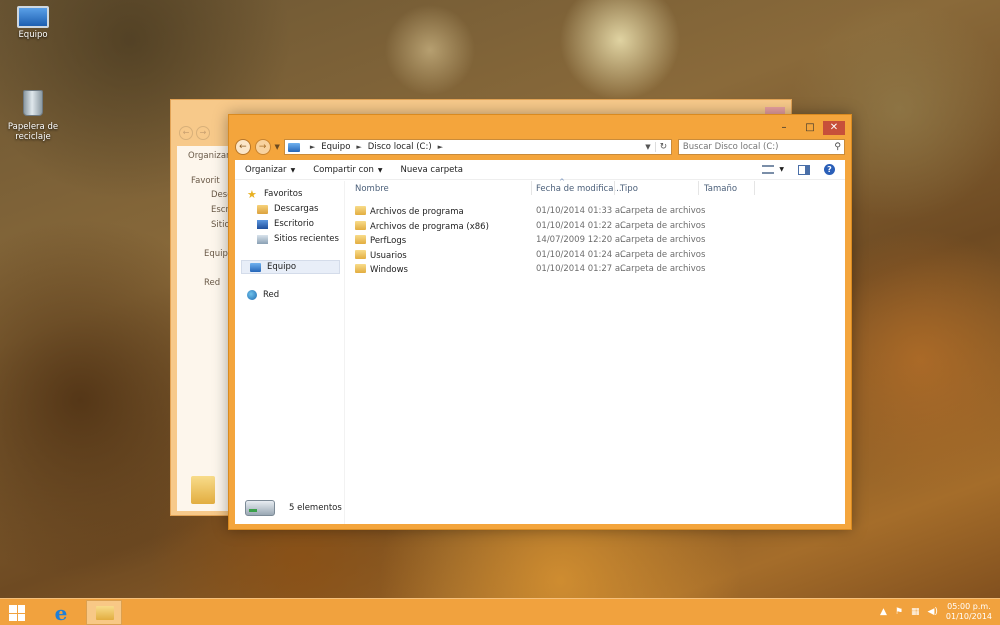 Image resolution: width=1000 pixels, height=625 pixels. I want to click on breadcrumb-disco-local: Disco local (C:), so click(400, 147).